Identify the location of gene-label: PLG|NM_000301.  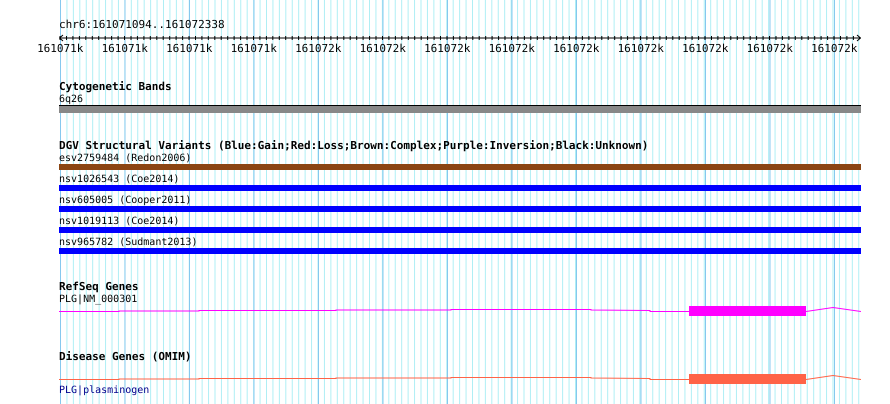
(98, 299).